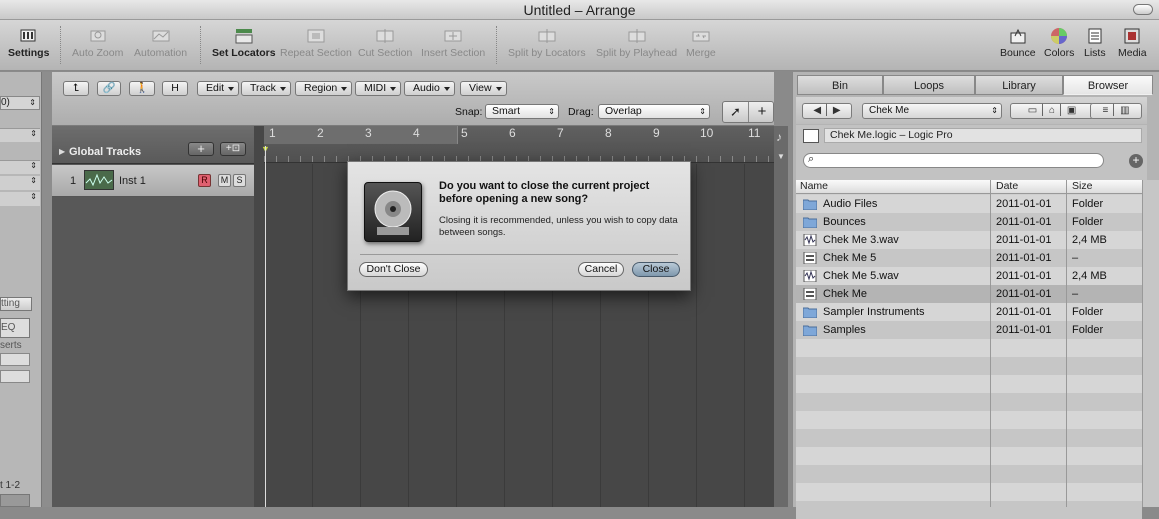 The width and height of the screenshot is (1159, 519). I want to click on auto-zoom-button: Auto Zoom, so click(97, 41).